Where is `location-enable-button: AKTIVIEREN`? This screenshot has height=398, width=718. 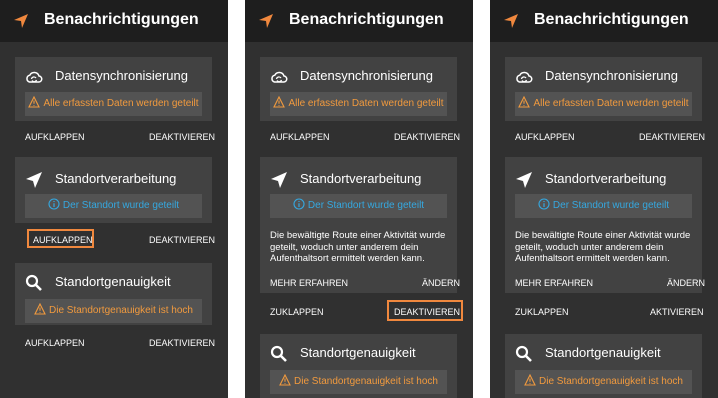 location-enable-button: AKTIVIEREN is located at coordinates (677, 312).